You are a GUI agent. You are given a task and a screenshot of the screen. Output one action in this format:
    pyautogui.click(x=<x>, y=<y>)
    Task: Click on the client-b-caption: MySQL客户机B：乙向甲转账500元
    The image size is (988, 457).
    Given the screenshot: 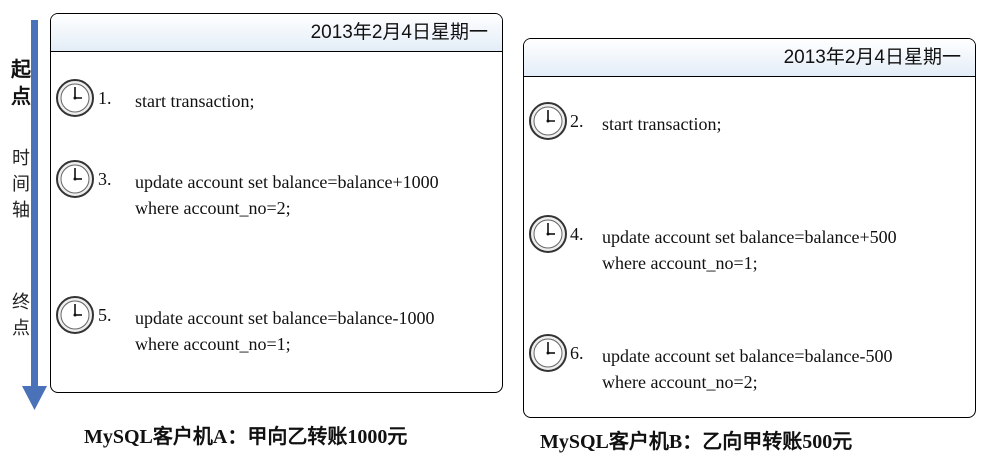 What is the action you would take?
    pyautogui.click(x=696, y=442)
    